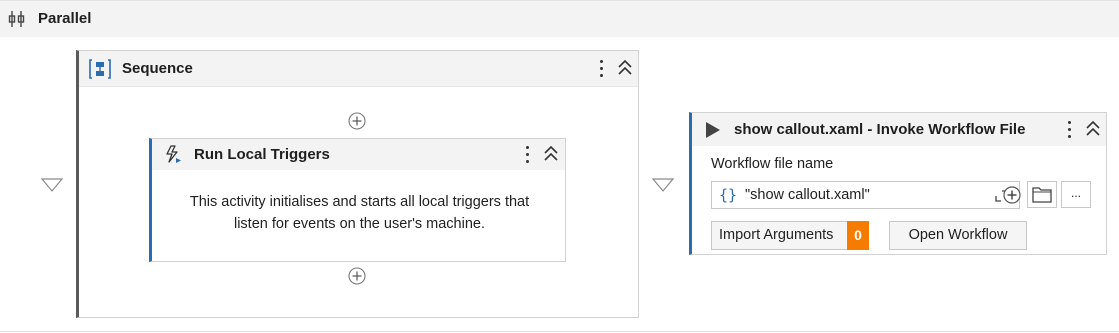 The image size is (1119, 333). Describe the element at coordinates (262, 154) in the screenshot. I see `activity-title: Run Local Triggers` at that location.